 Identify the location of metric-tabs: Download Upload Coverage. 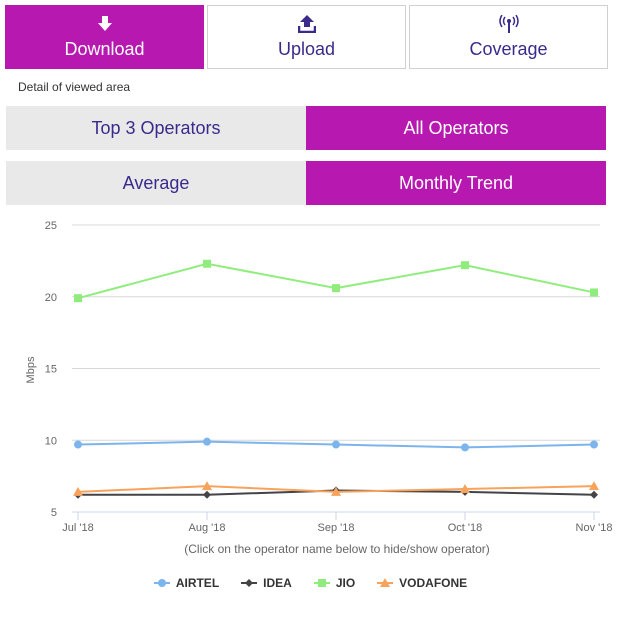
(306, 37).